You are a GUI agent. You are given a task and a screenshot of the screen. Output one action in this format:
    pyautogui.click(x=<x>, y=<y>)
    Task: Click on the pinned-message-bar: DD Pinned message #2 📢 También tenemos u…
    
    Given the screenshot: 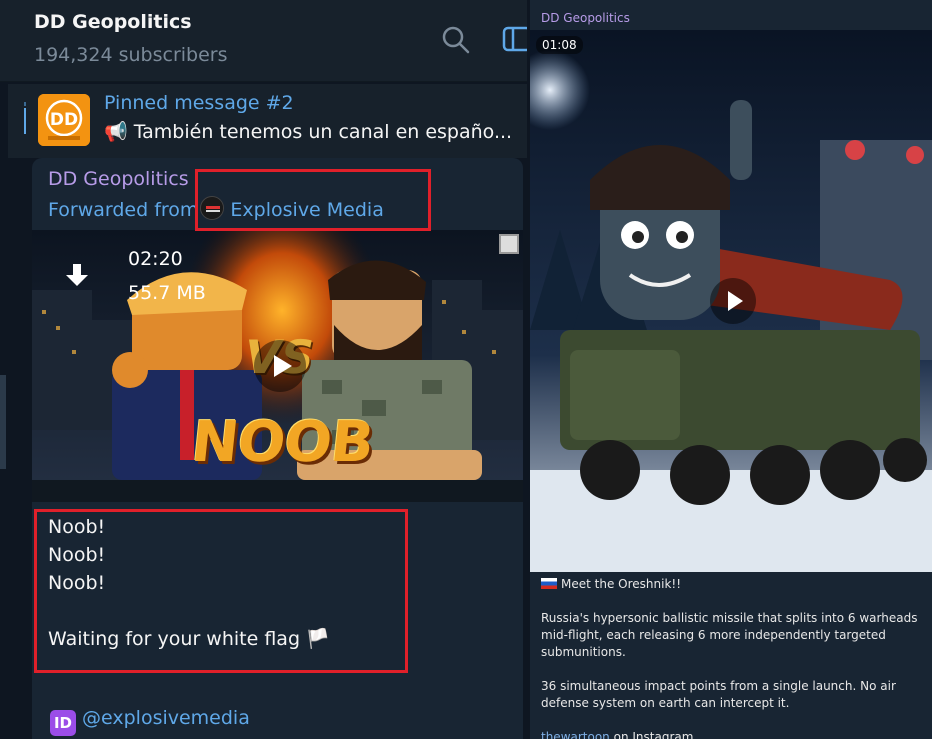 What is the action you would take?
    pyautogui.click(x=267, y=121)
    